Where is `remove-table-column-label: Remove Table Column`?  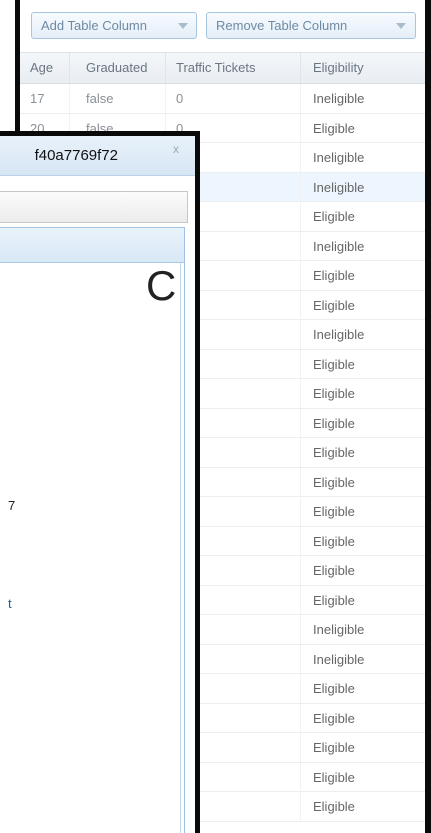 remove-table-column-label: Remove Table Column is located at coordinates (282, 25).